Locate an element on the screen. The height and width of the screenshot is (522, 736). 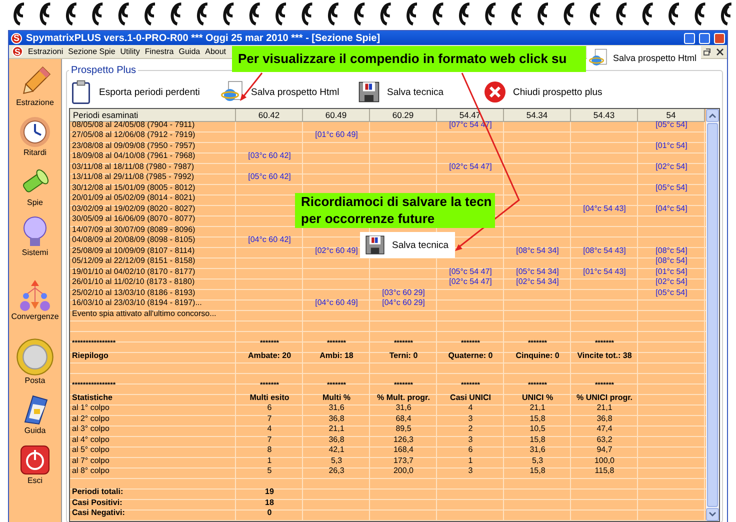
menu-item: Utility is located at coordinates (130, 51).